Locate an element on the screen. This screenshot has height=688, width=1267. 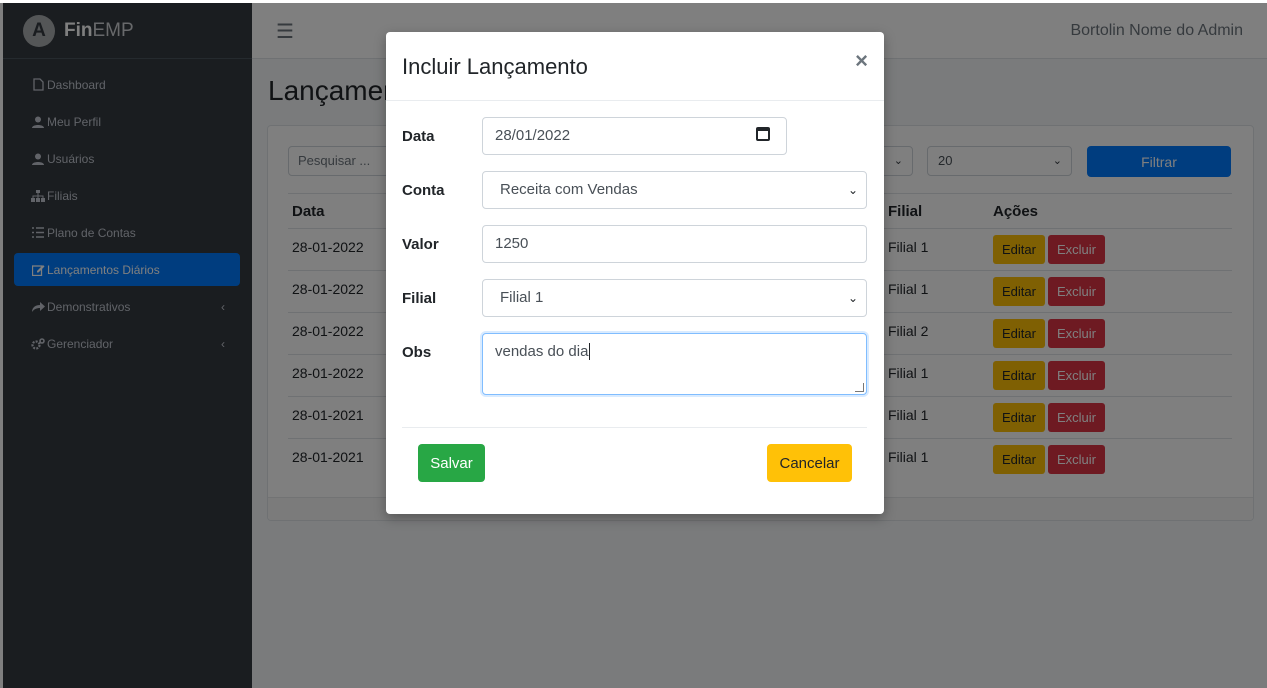
filial-label: Filial is located at coordinates (419, 298).